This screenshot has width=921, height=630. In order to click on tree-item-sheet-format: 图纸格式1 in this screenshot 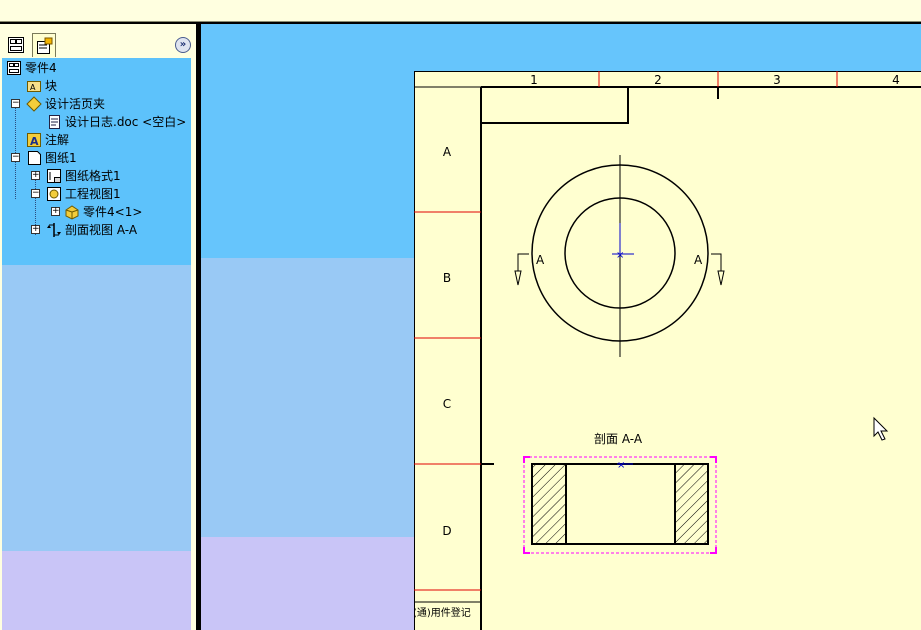, I will do `click(83, 175)`.